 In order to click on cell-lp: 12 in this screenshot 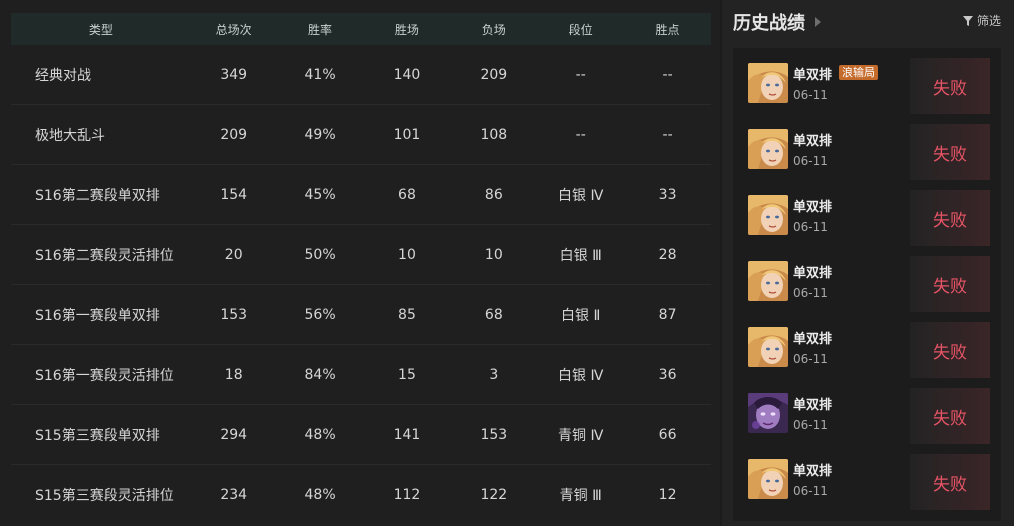, I will do `click(667, 495)`.